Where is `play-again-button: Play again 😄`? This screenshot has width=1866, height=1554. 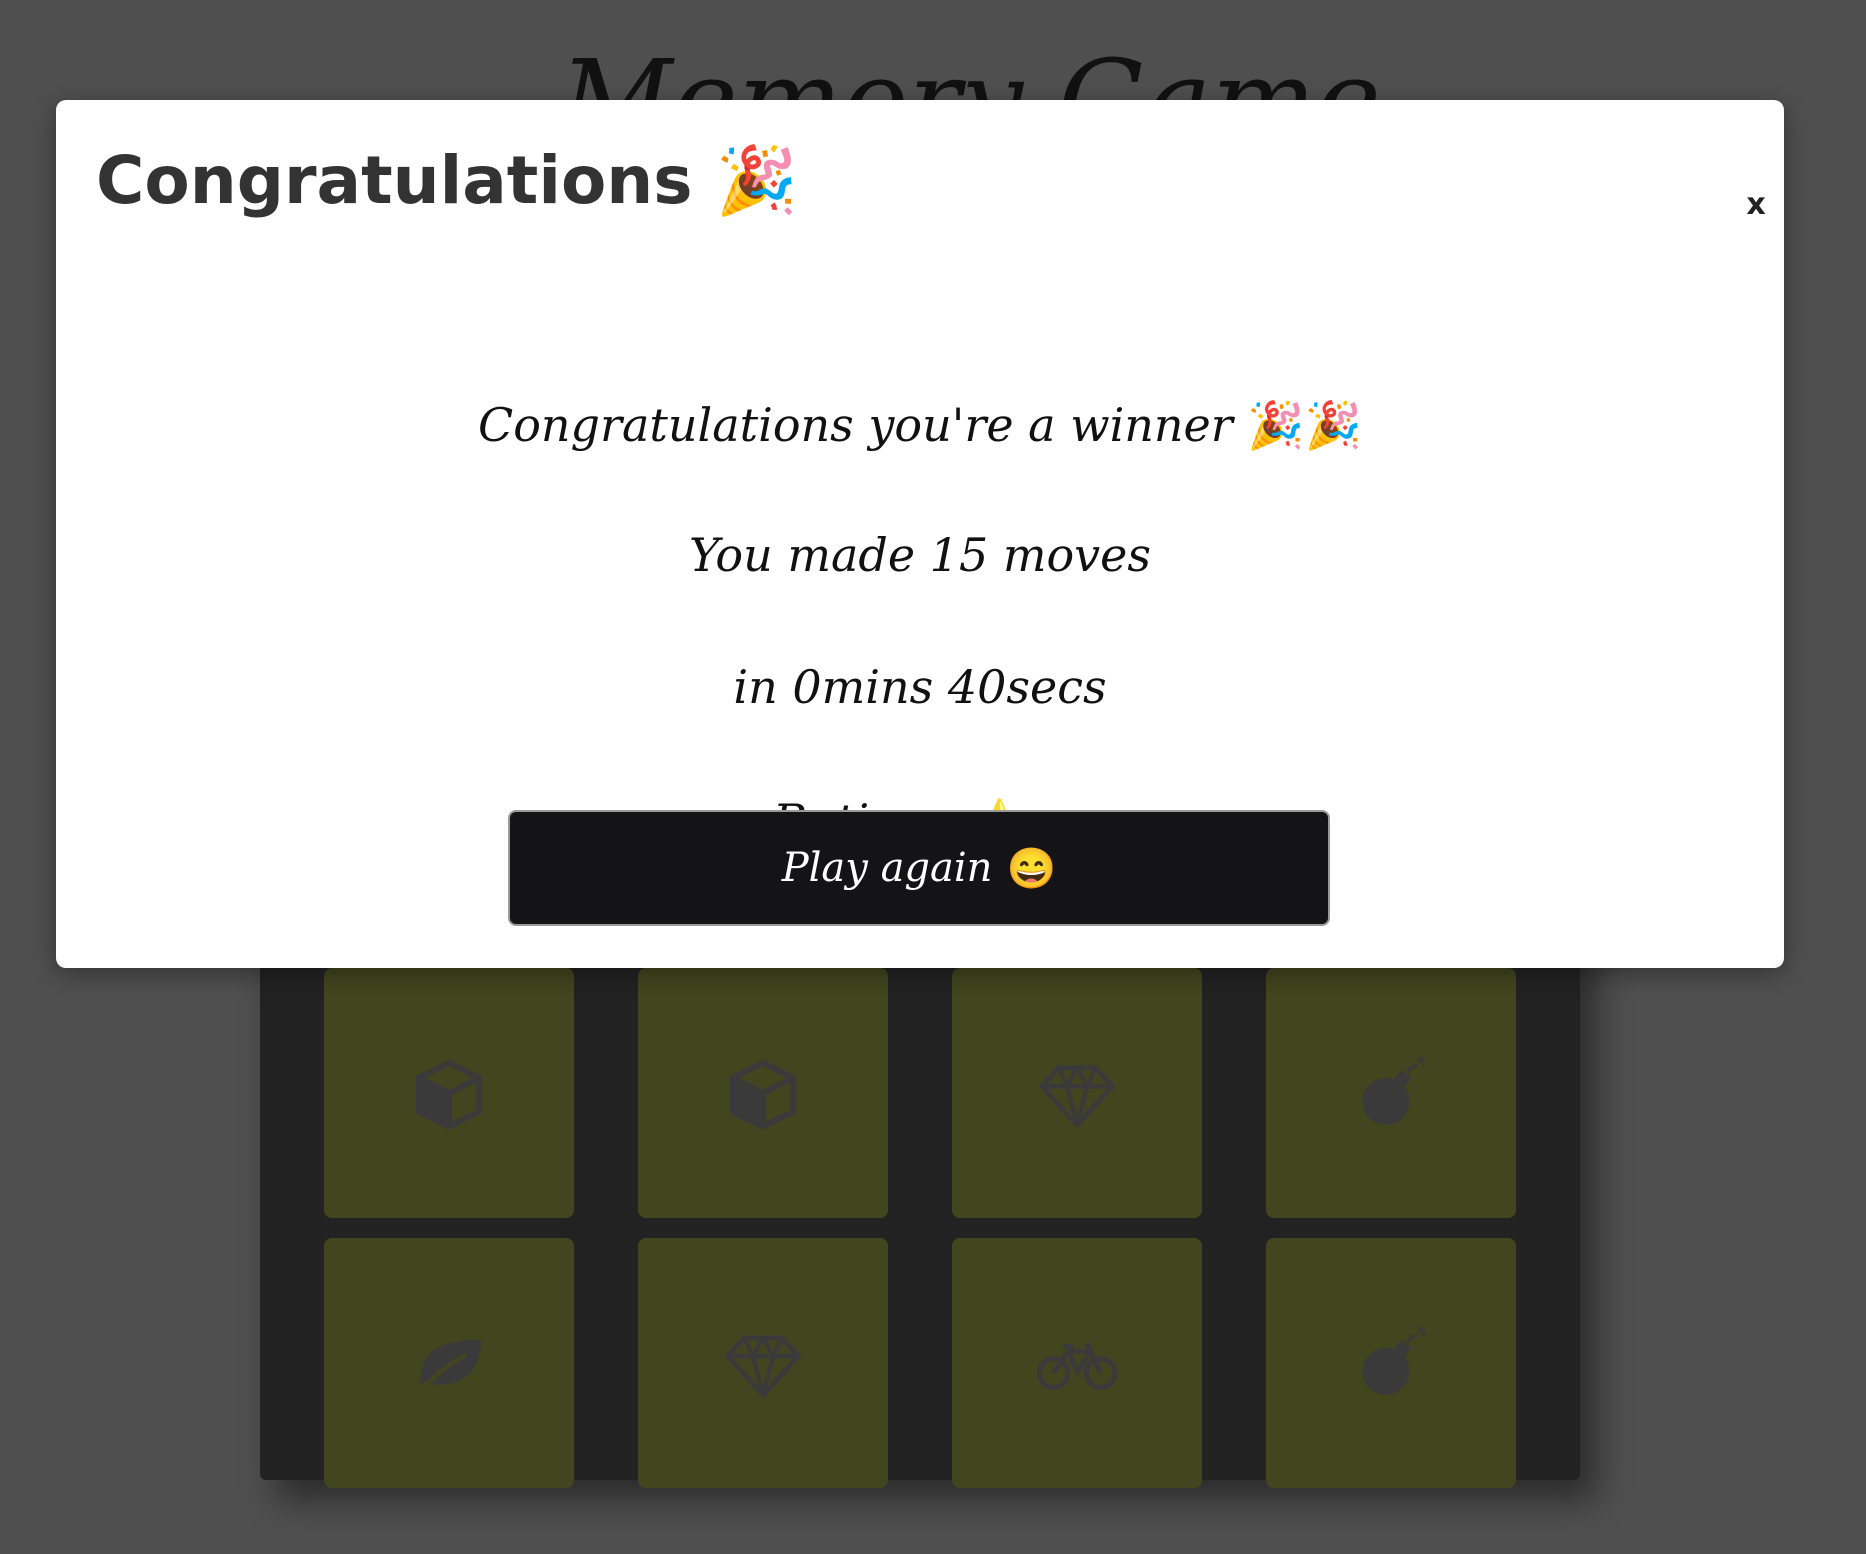 play-again-button: Play again 😄 is located at coordinates (919, 868).